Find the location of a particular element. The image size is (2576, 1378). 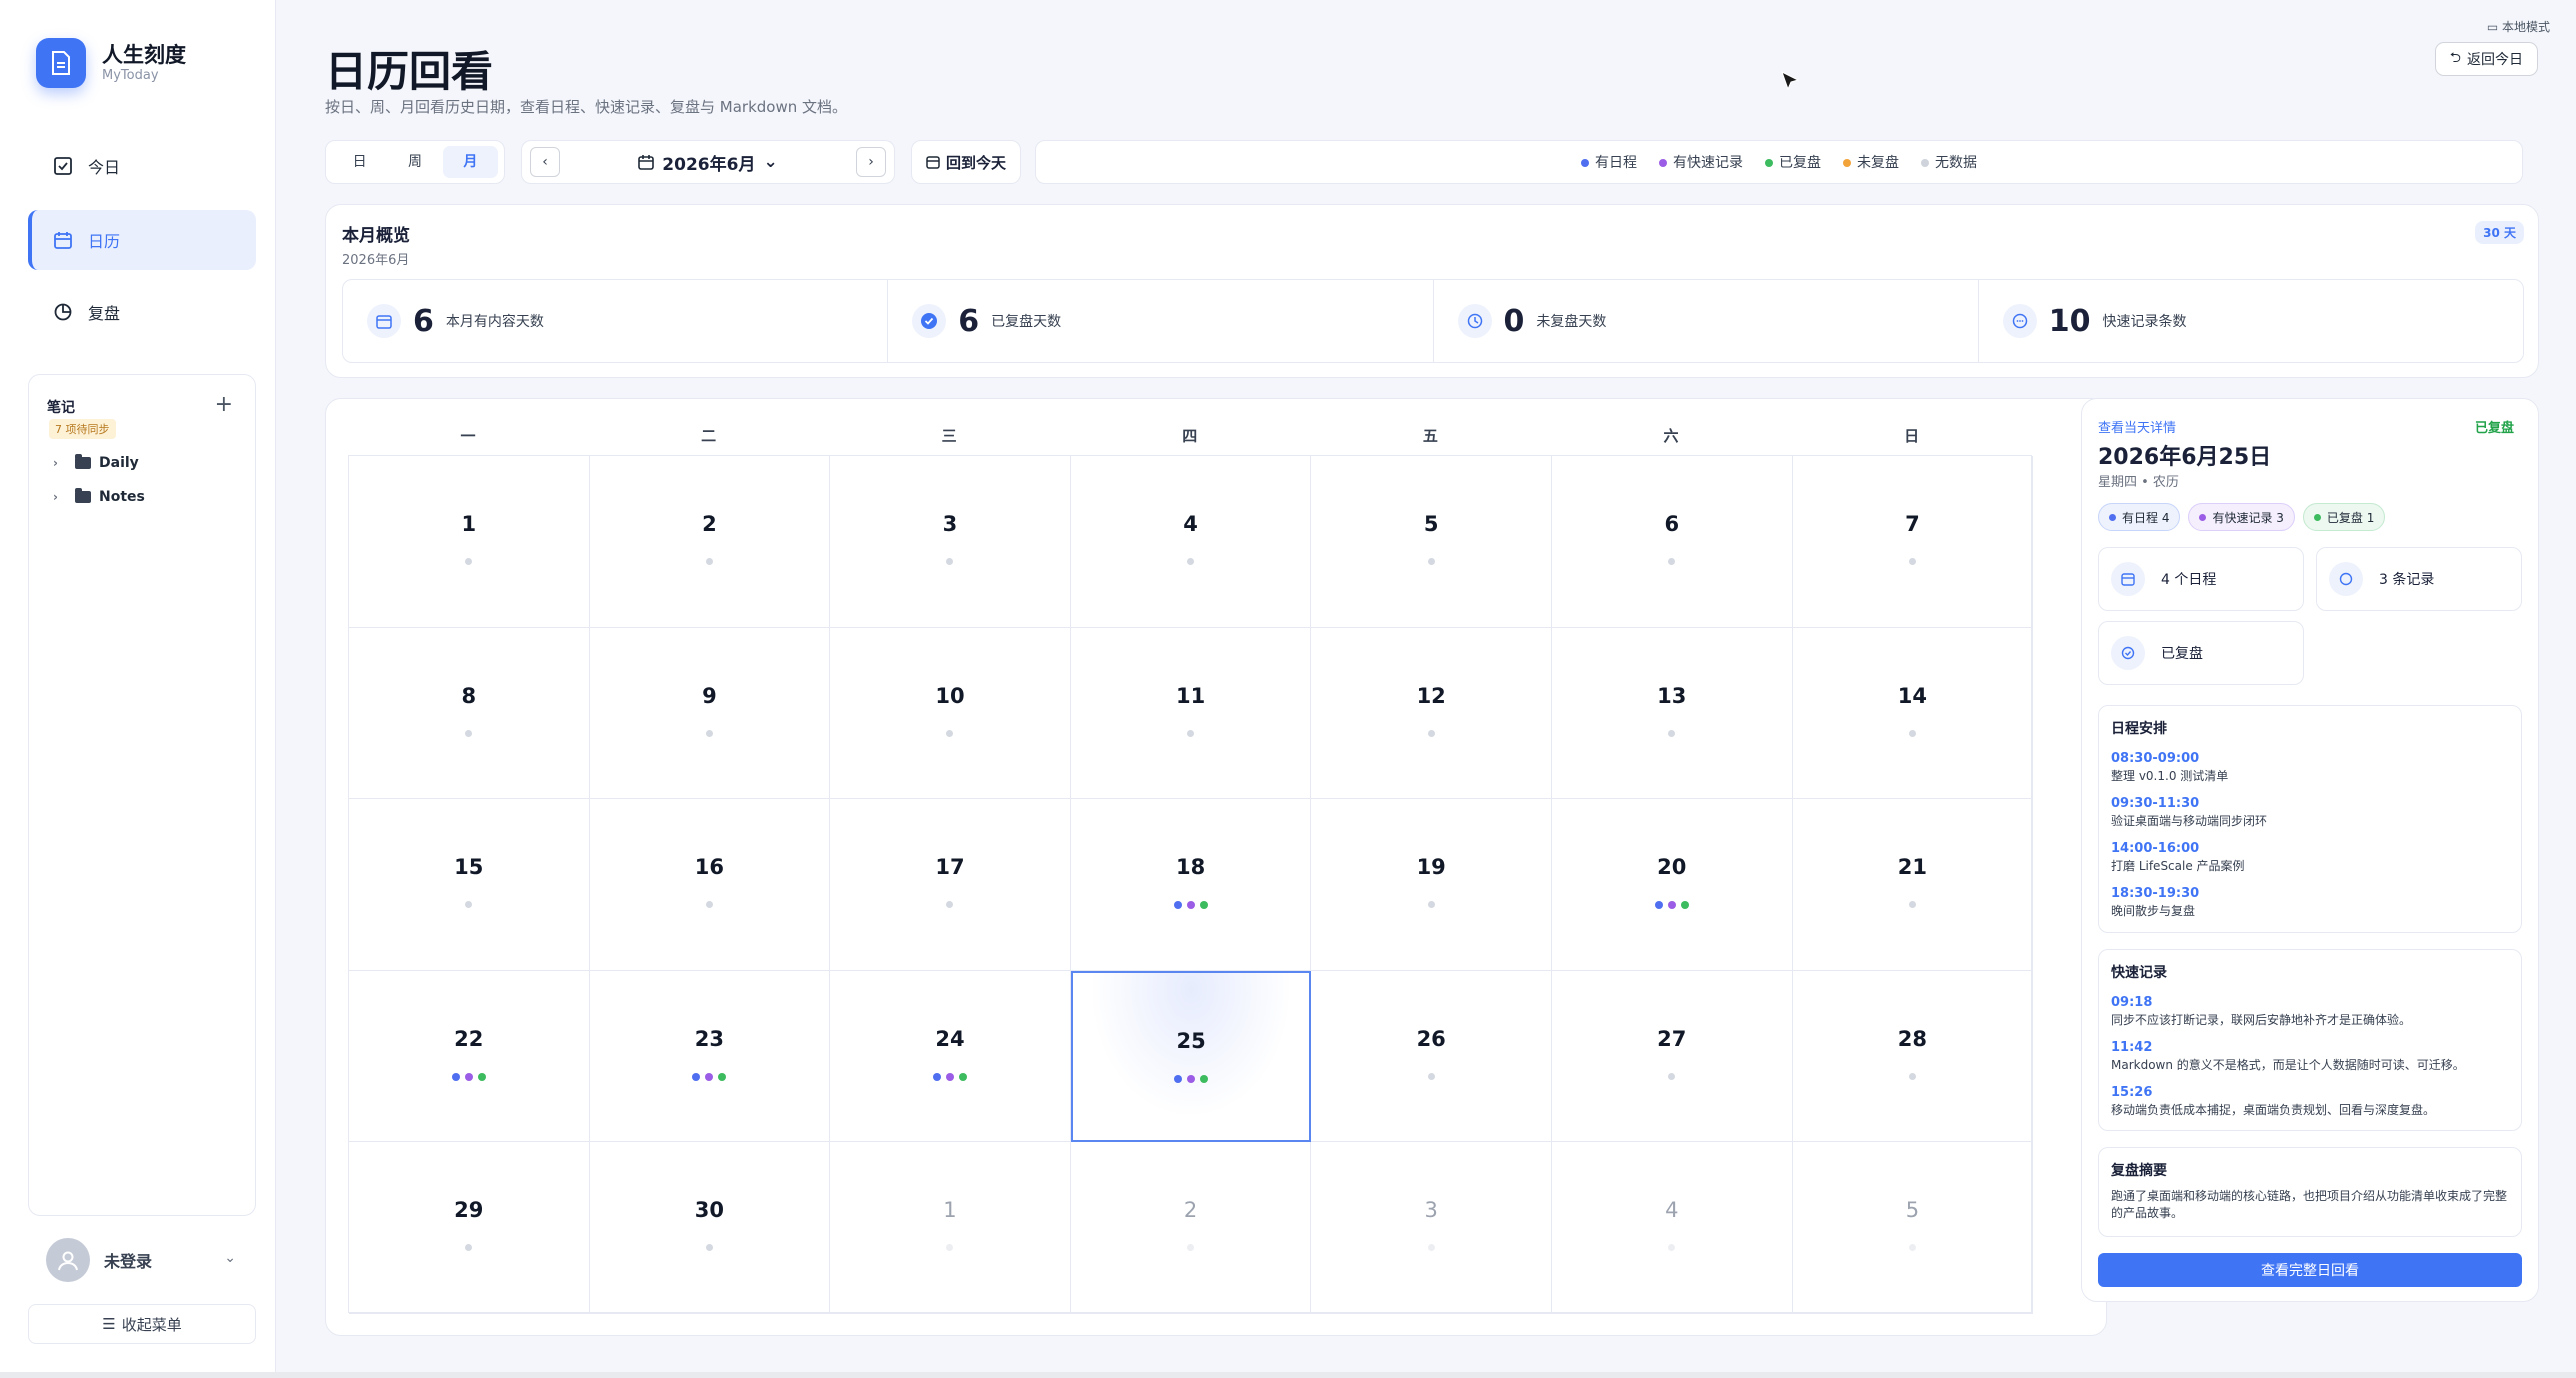

stat-item: 6 已复盘天数 is located at coordinates (1161, 321).